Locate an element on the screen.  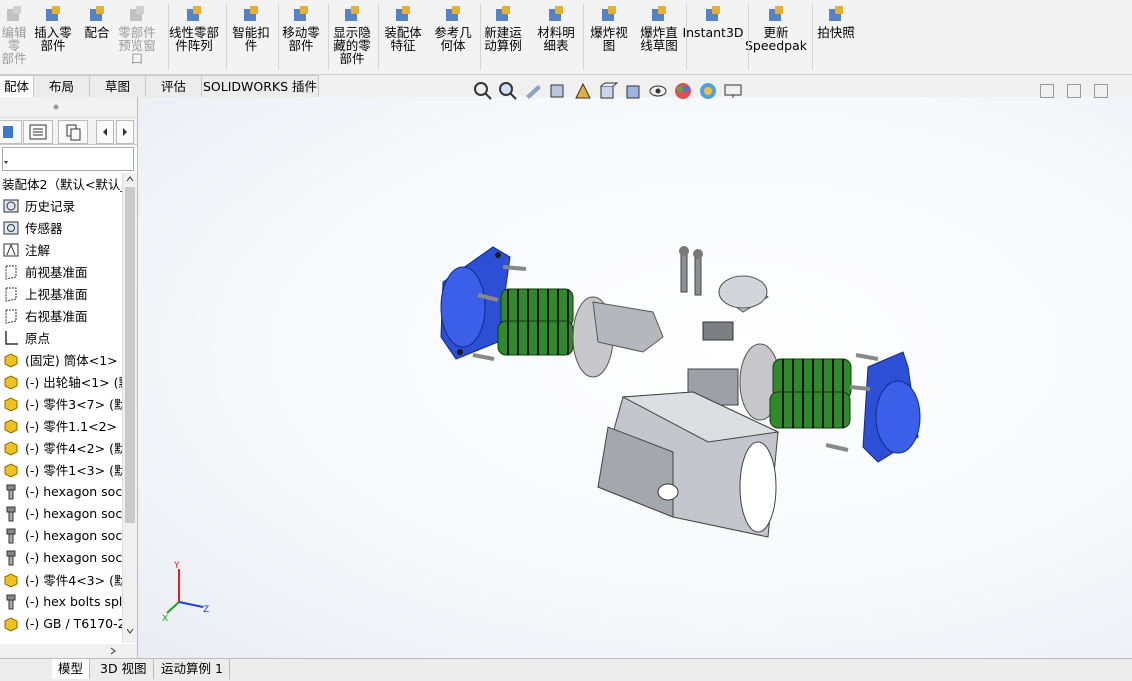
insert-component-button: 插入零 部件 is located at coordinates (53, 37).